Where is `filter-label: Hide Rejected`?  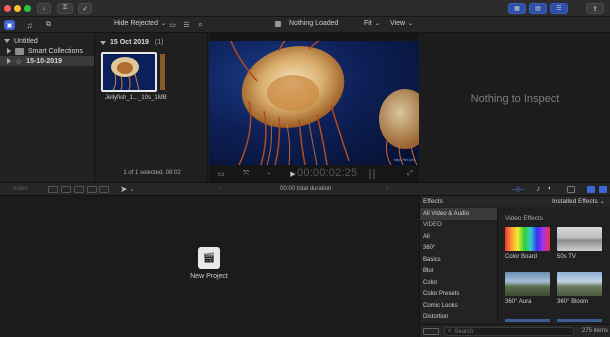
filter-label: Hide Rejected is located at coordinates (136, 23).